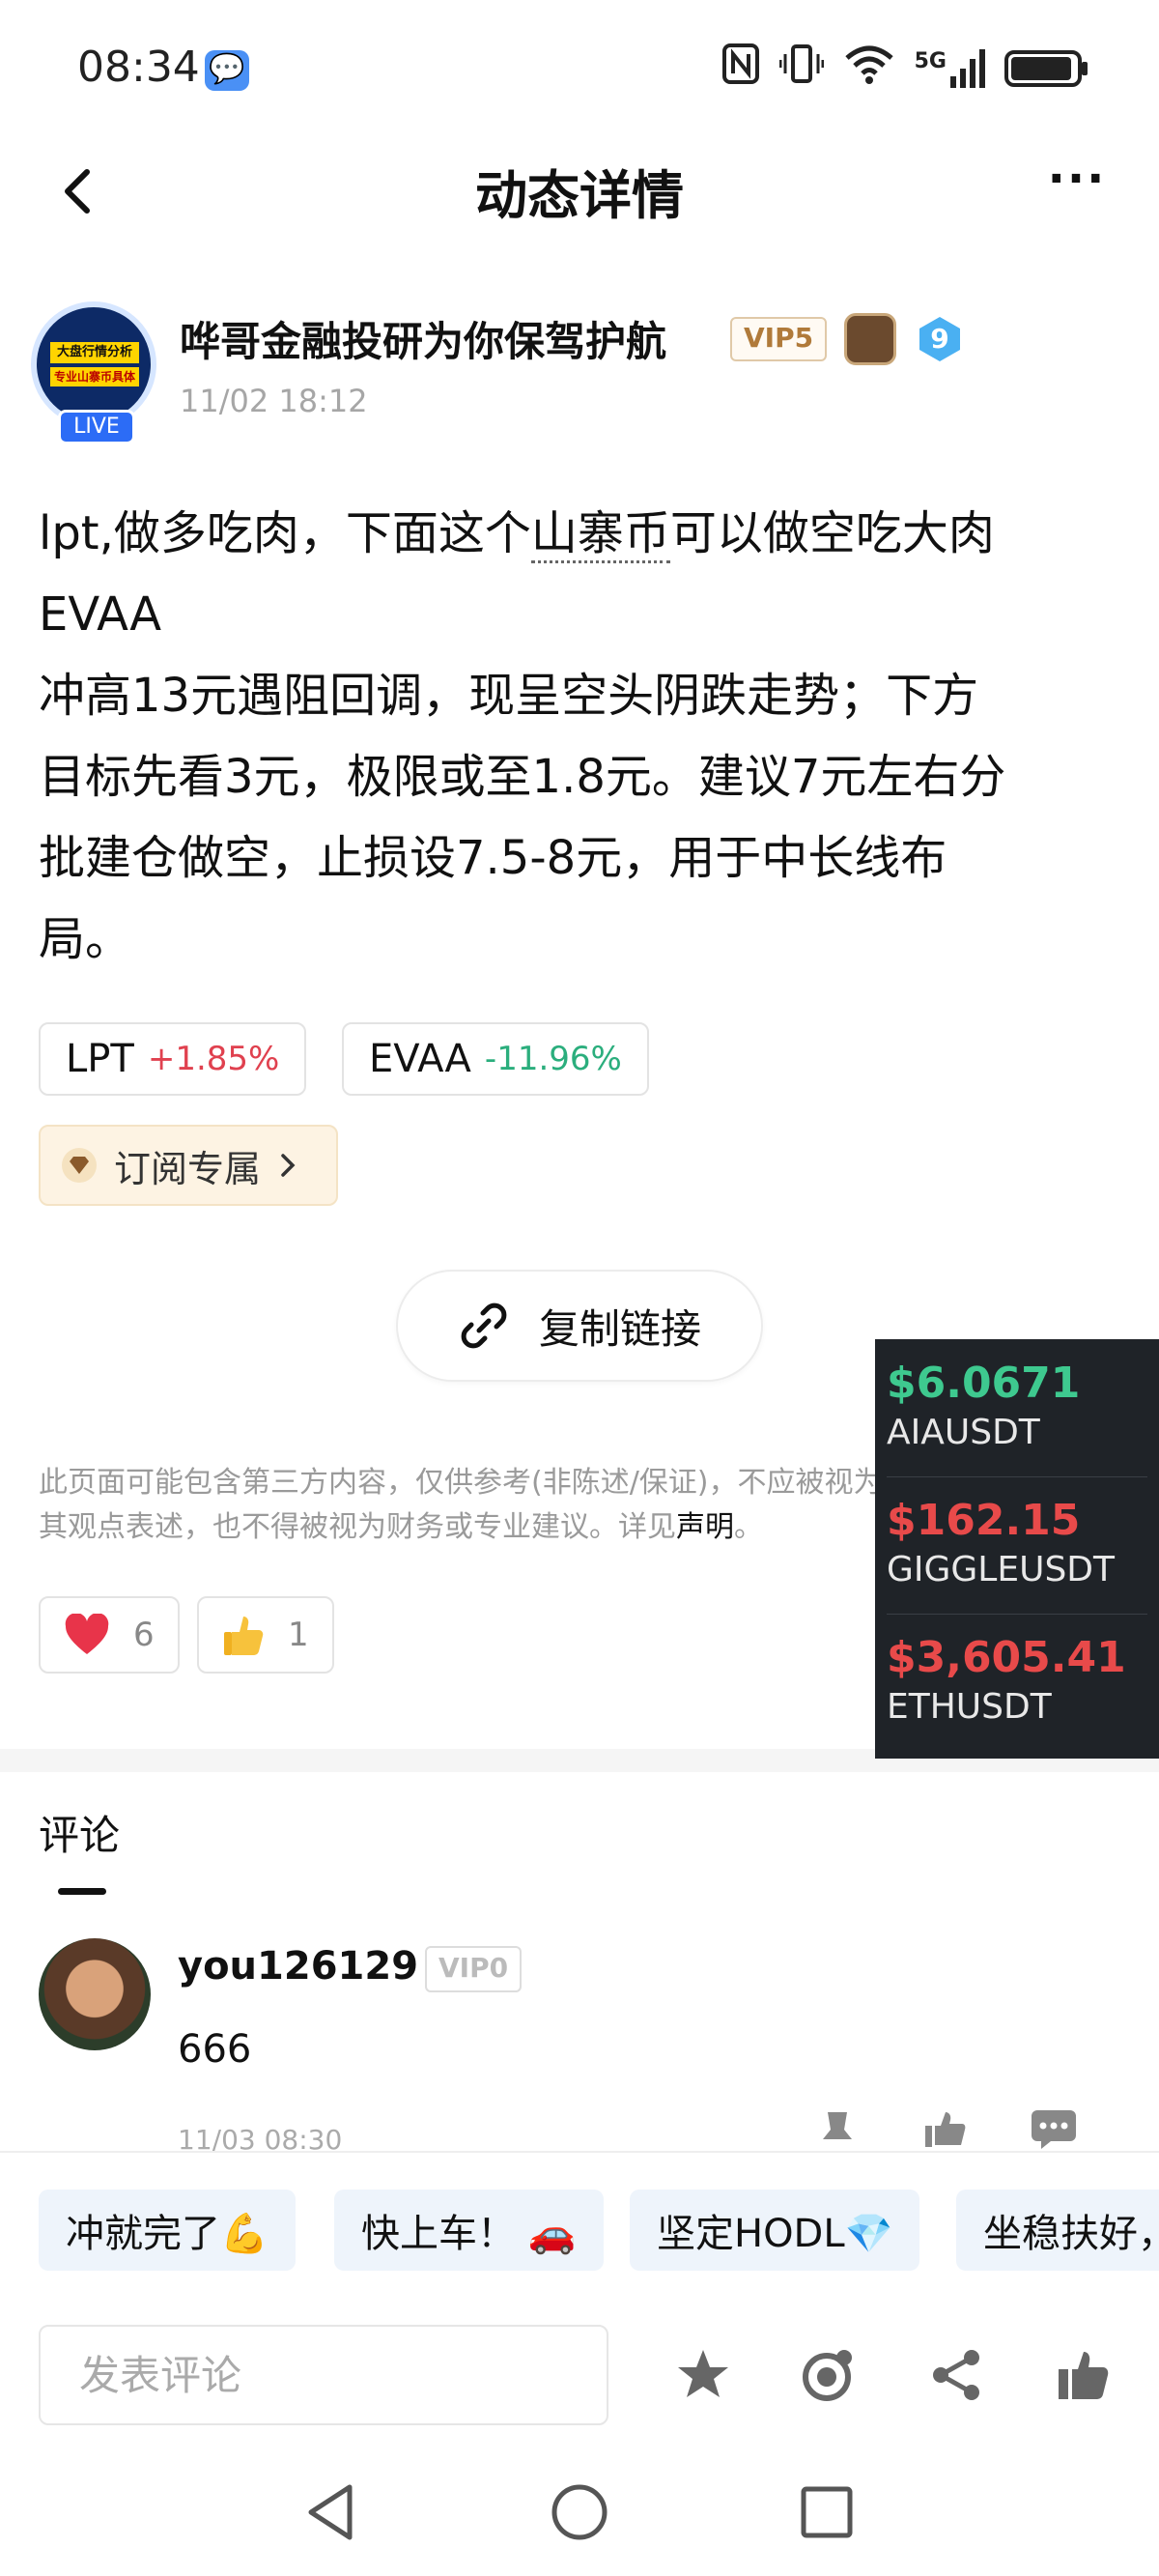 The width and height of the screenshot is (1159, 2576). Describe the element at coordinates (213, 1059) in the screenshot. I see `token-change: +1.85%` at that location.